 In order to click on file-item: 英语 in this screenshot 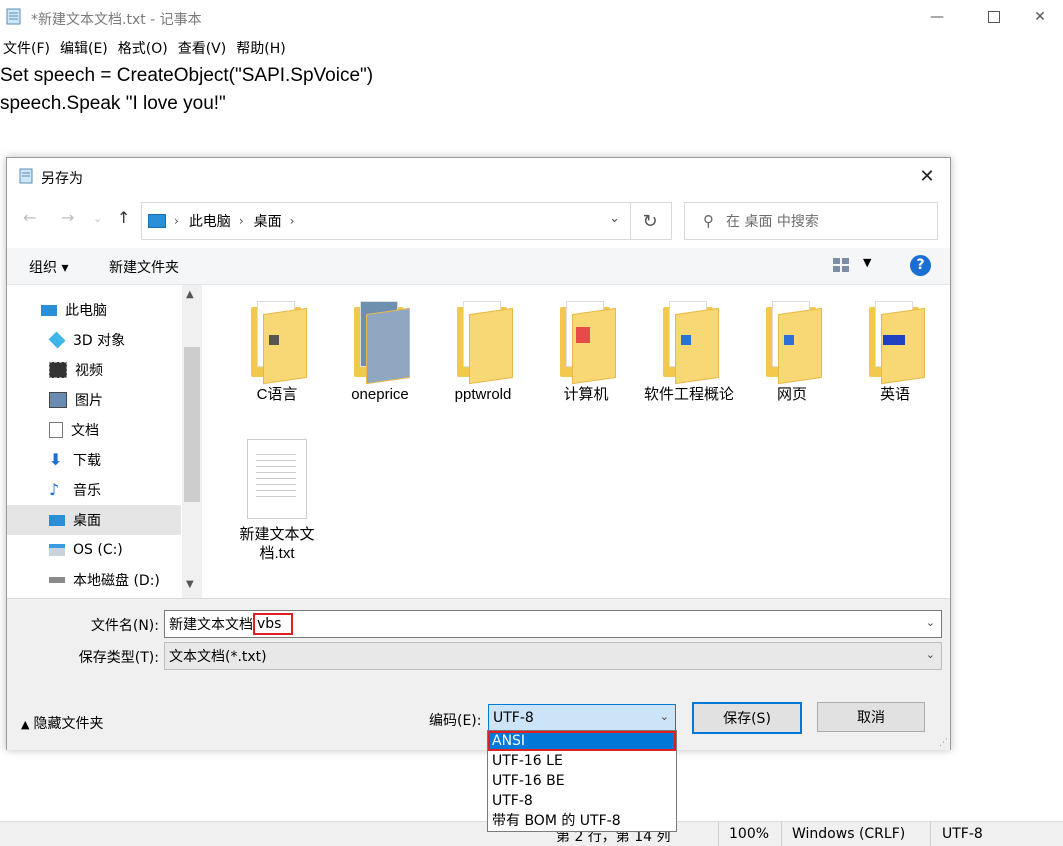, I will do `click(895, 352)`.